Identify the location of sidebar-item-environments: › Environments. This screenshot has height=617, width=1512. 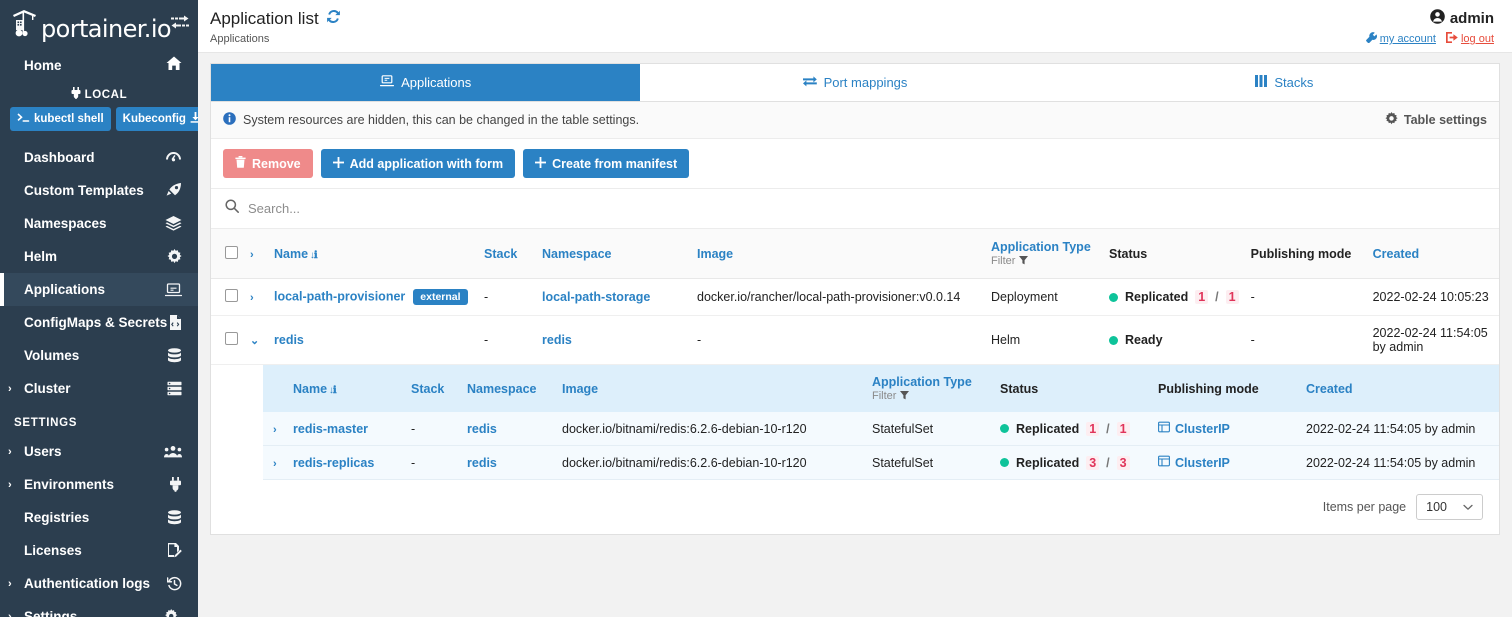
(99, 484).